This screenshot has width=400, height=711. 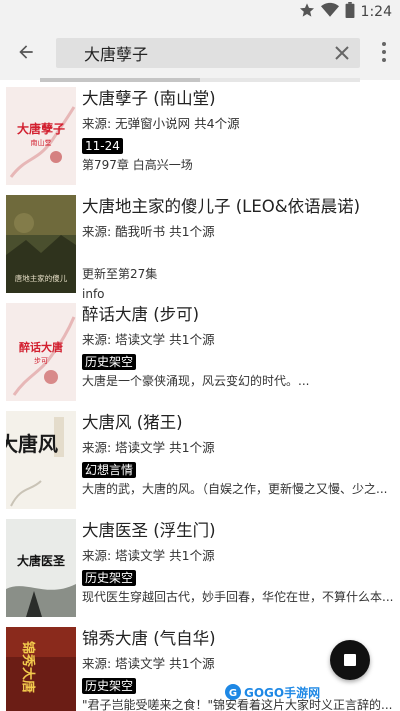 What do you see at coordinates (137, 165) in the screenshot?
I see `book-latest-chapter: 第797章 白高兴一场` at bounding box center [137, 165].